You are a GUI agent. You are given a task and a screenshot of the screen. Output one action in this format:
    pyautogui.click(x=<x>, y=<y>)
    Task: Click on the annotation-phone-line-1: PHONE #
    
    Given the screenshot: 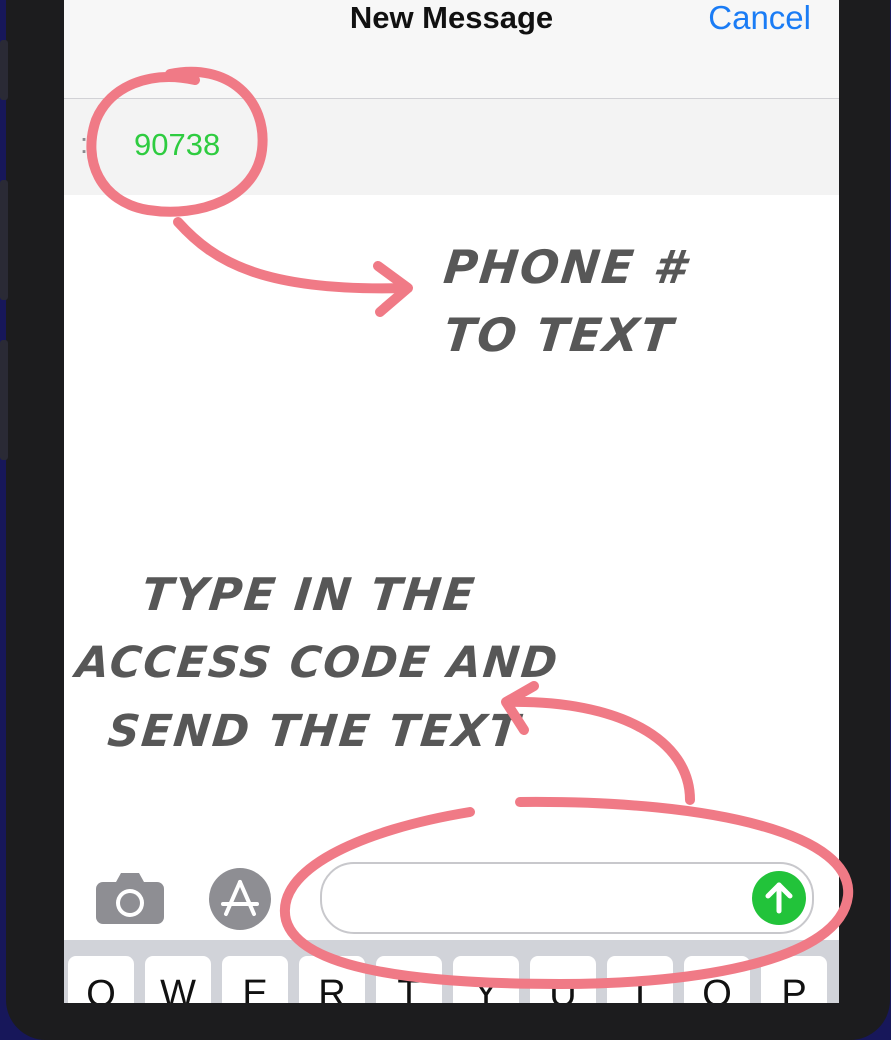 What is the action you would take?
    pyautogui.click(x=566, y=267)
    